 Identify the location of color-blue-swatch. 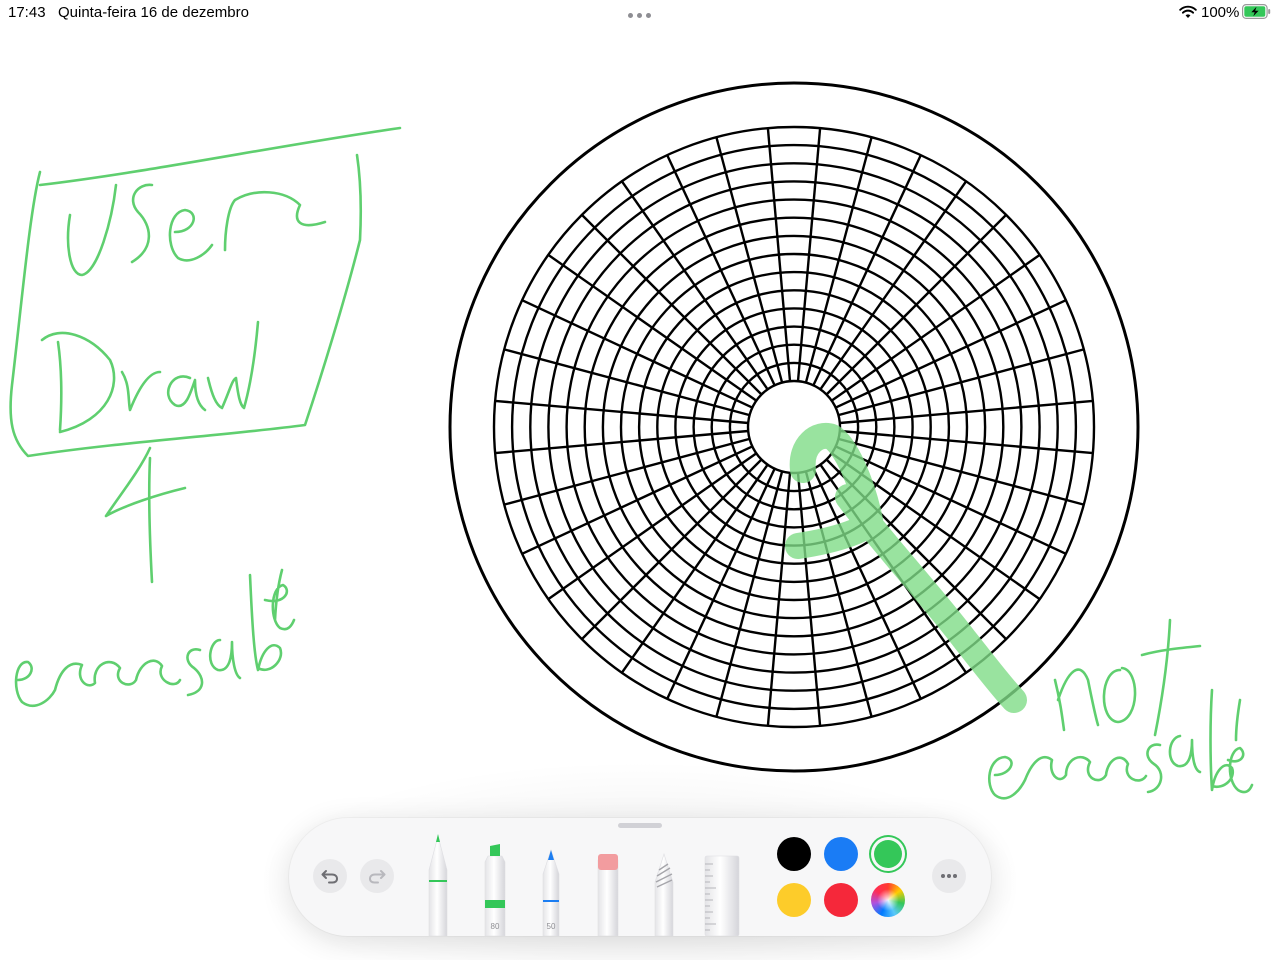
(841, 854).